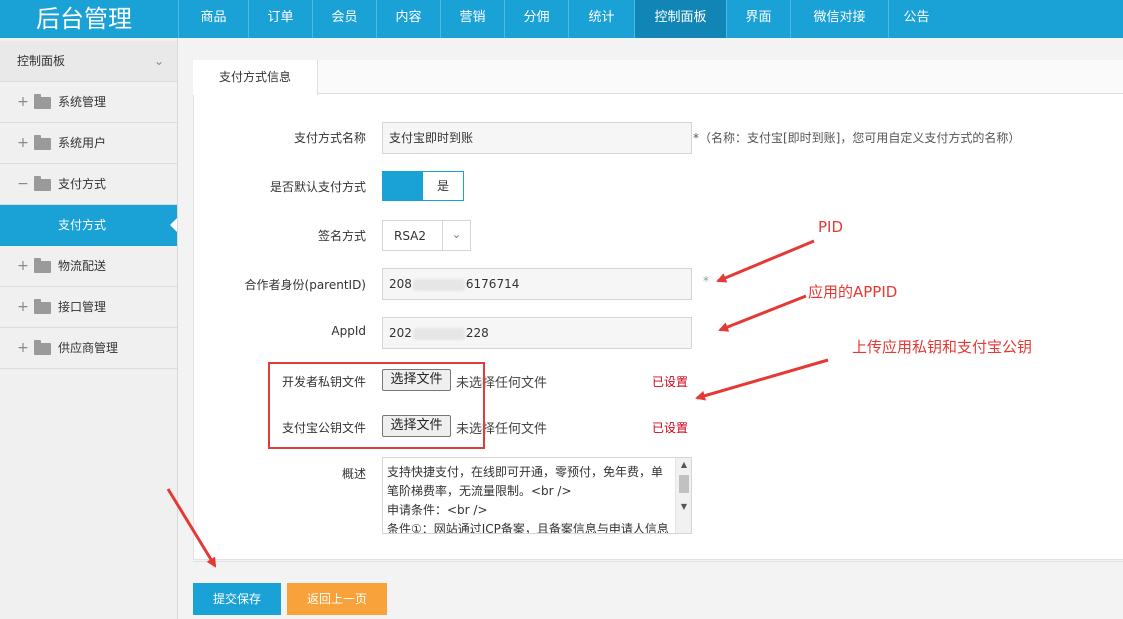  I want to click on scroll-up-icon: ▲, so click(683, 464).